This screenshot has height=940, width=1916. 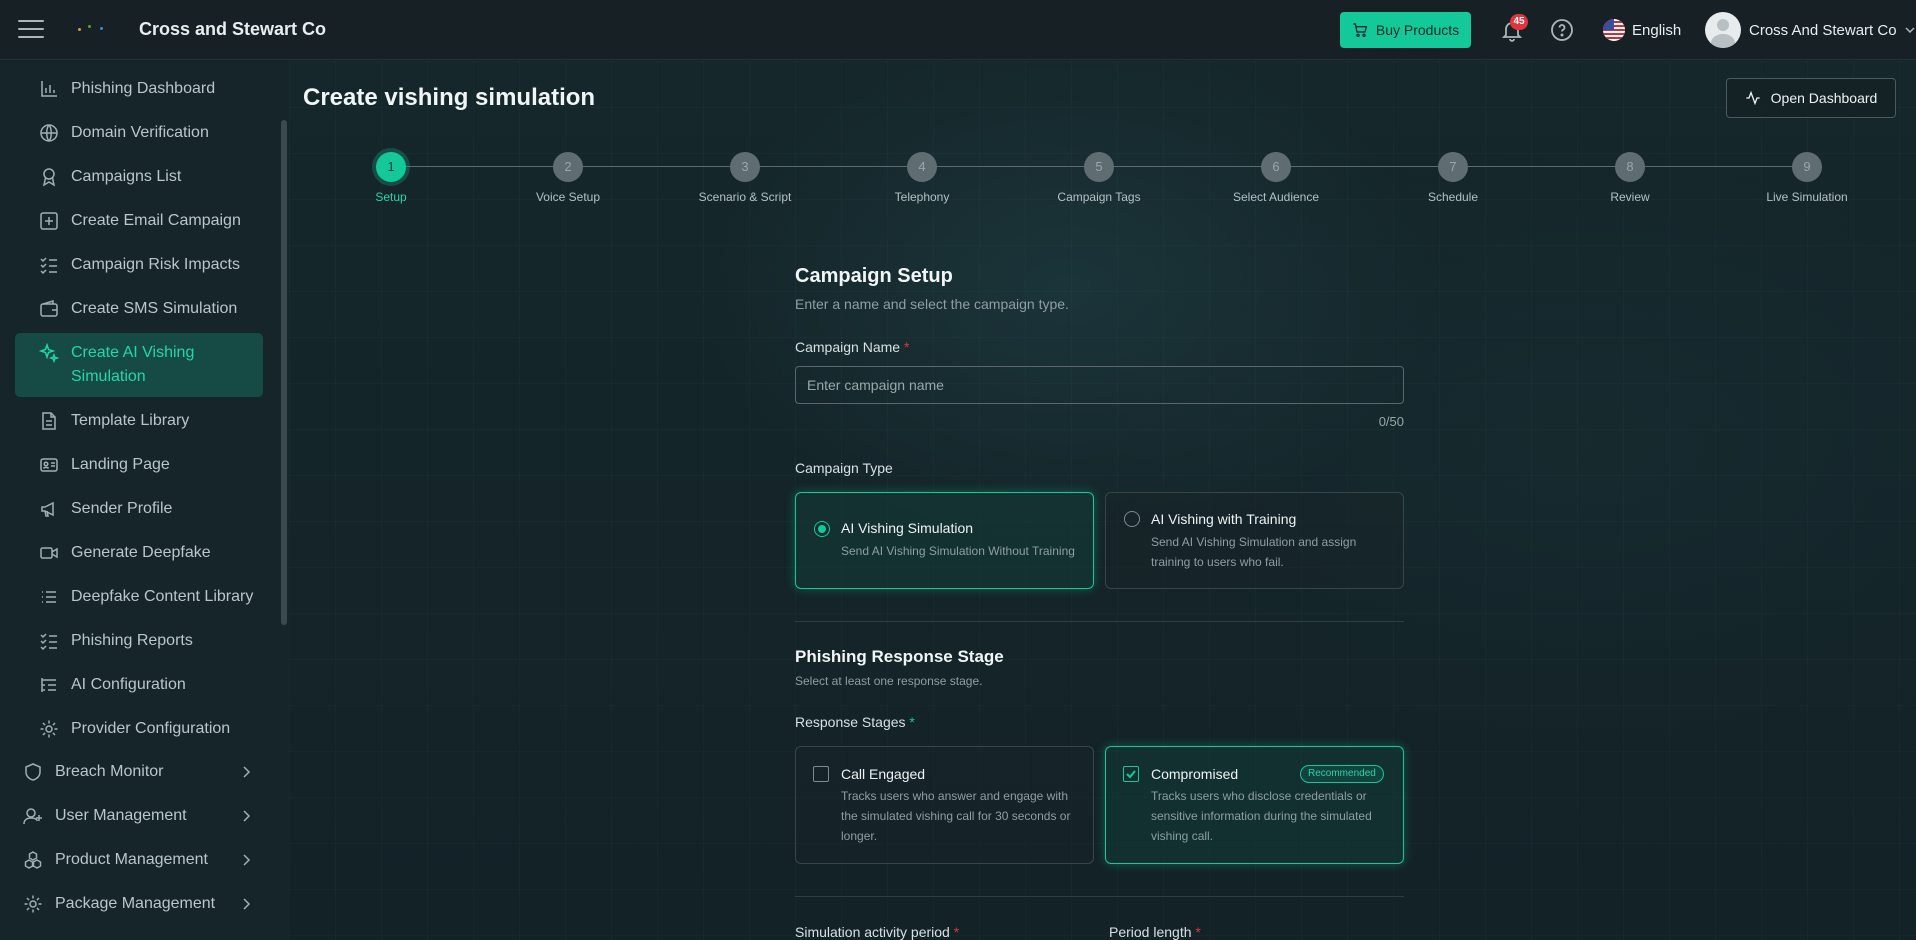 What do you see at coordinates (848, 347) in the screenshot?
I see `campaign-name-label-text: Campaign Name` at bounding box center [848, 347].